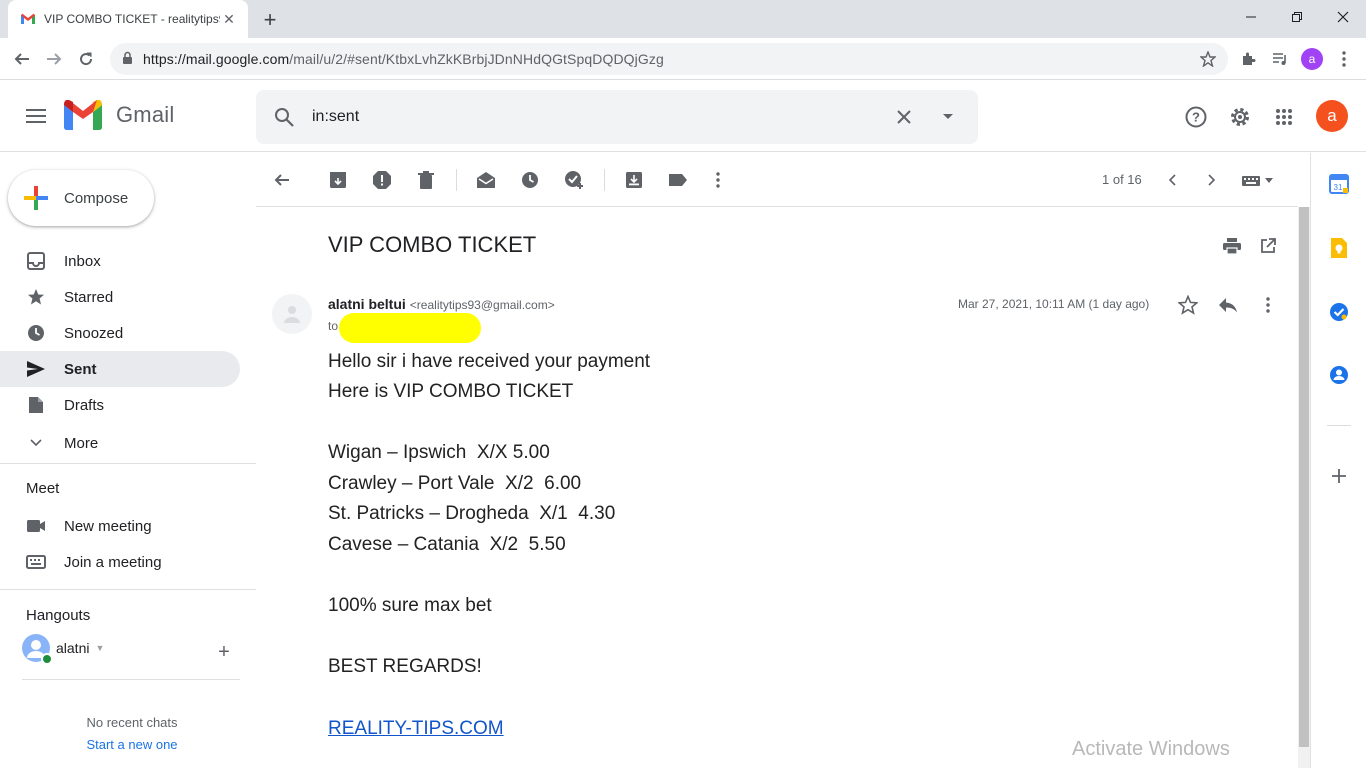 The height and width of the screenshot is (768, 1366). Describe the element at coordinates (1268, 305) in the screenshot. I see `message-more-icon` at that location.